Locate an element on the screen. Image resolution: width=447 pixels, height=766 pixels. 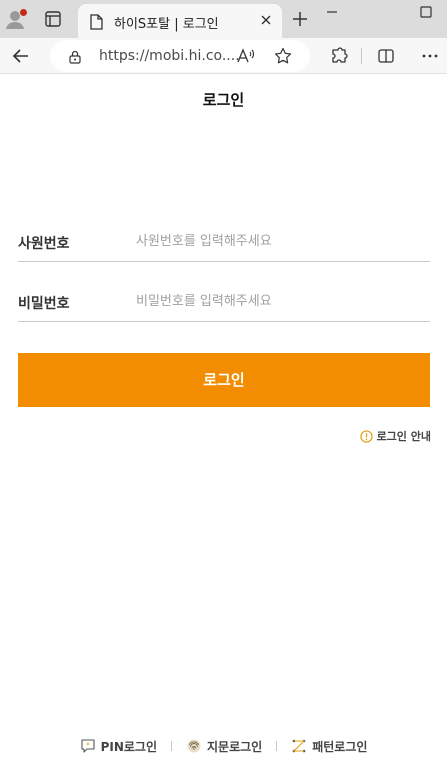
pin-login-button: * PIN로그인 is located at coordinates (118, 746).